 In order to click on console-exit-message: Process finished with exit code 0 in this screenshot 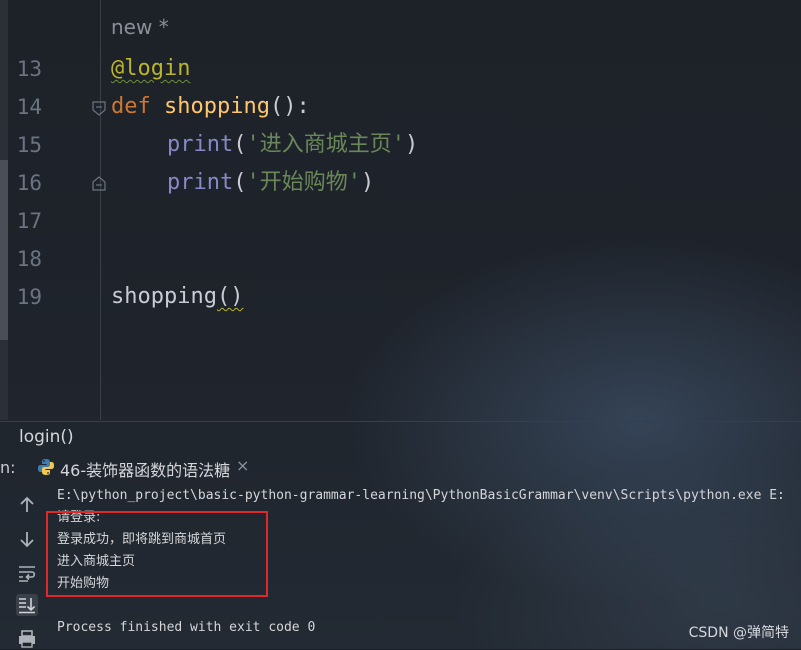, I will do `click(186, 627)`.